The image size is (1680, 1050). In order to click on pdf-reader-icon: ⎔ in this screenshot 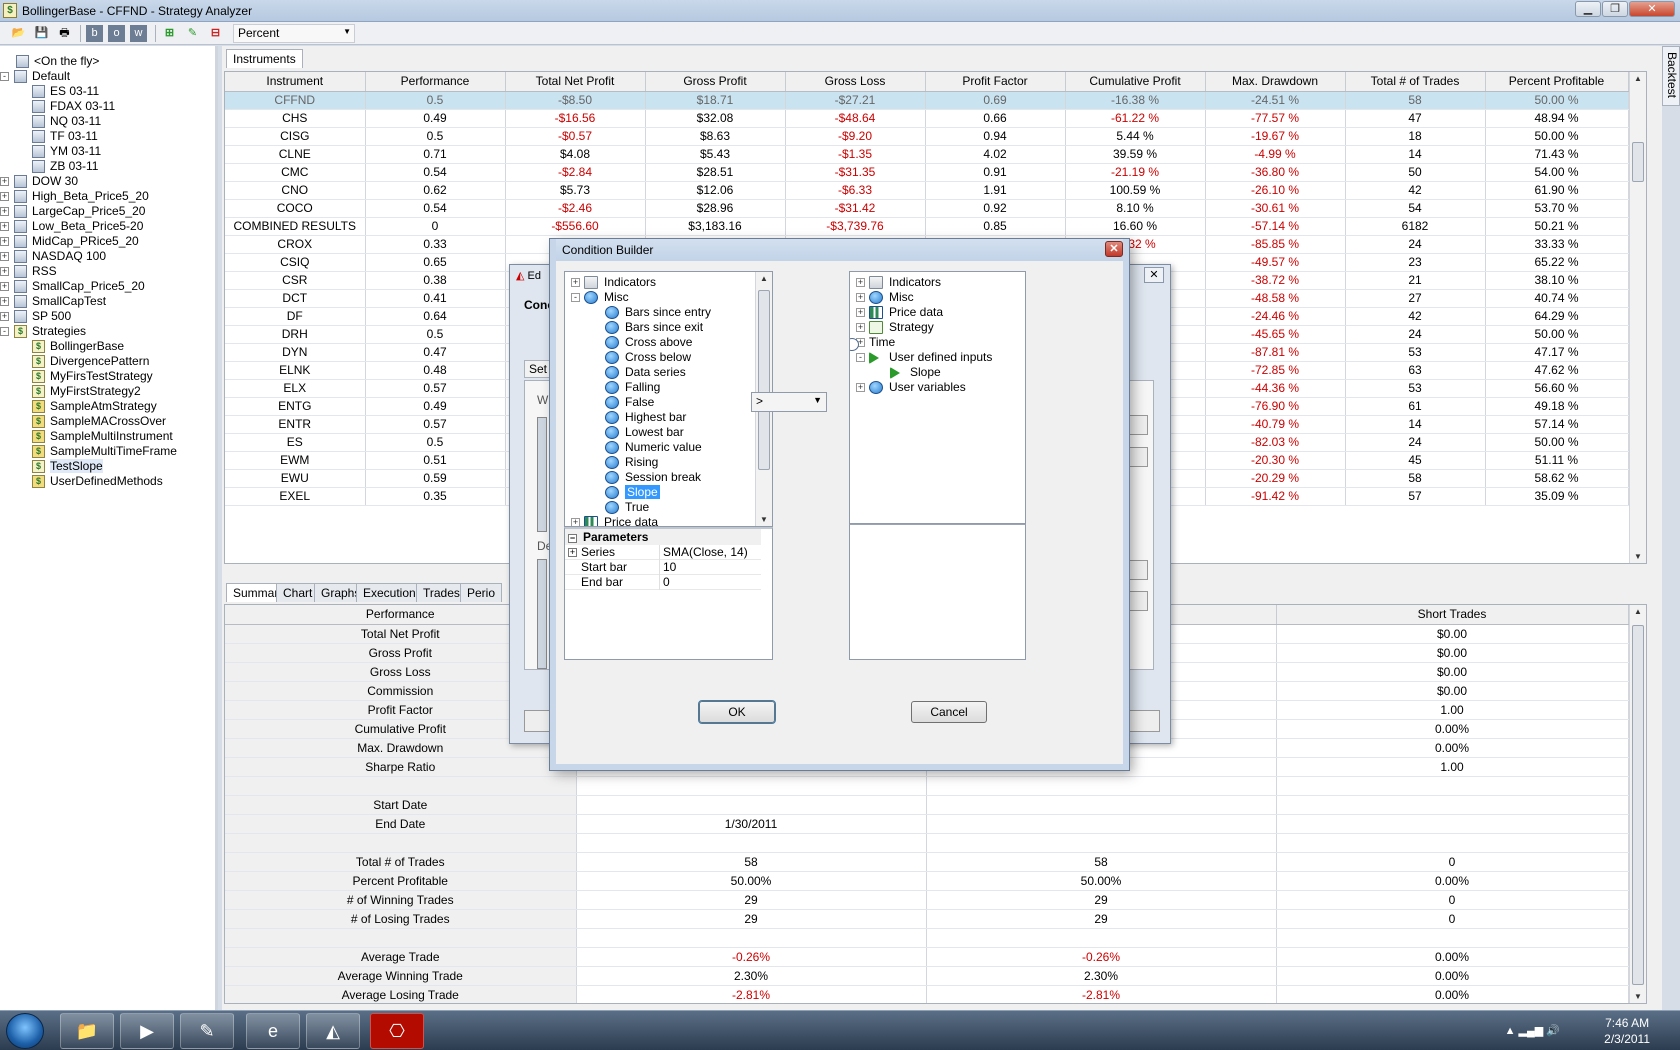, I will do `click(397, 1031)`.